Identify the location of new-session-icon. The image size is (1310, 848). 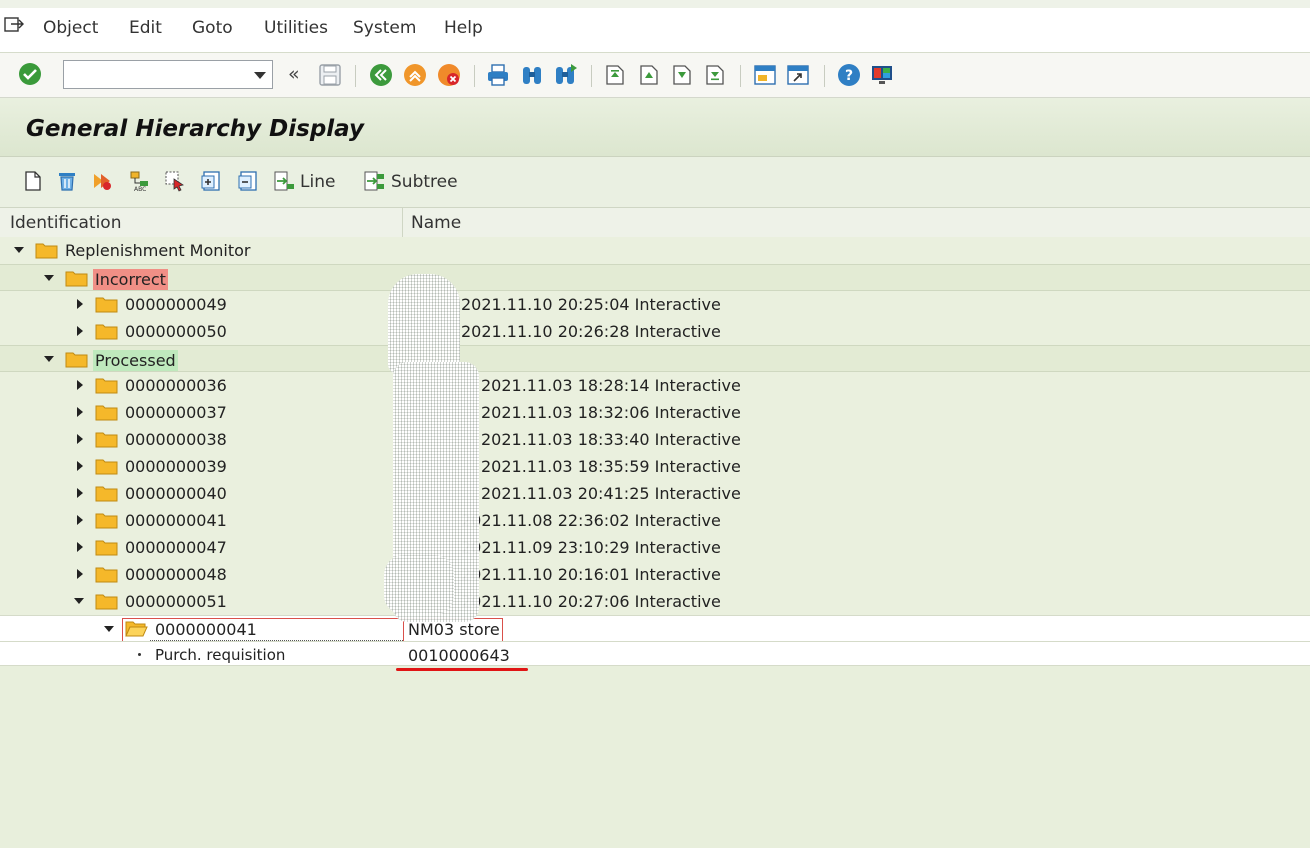
(765, 75).